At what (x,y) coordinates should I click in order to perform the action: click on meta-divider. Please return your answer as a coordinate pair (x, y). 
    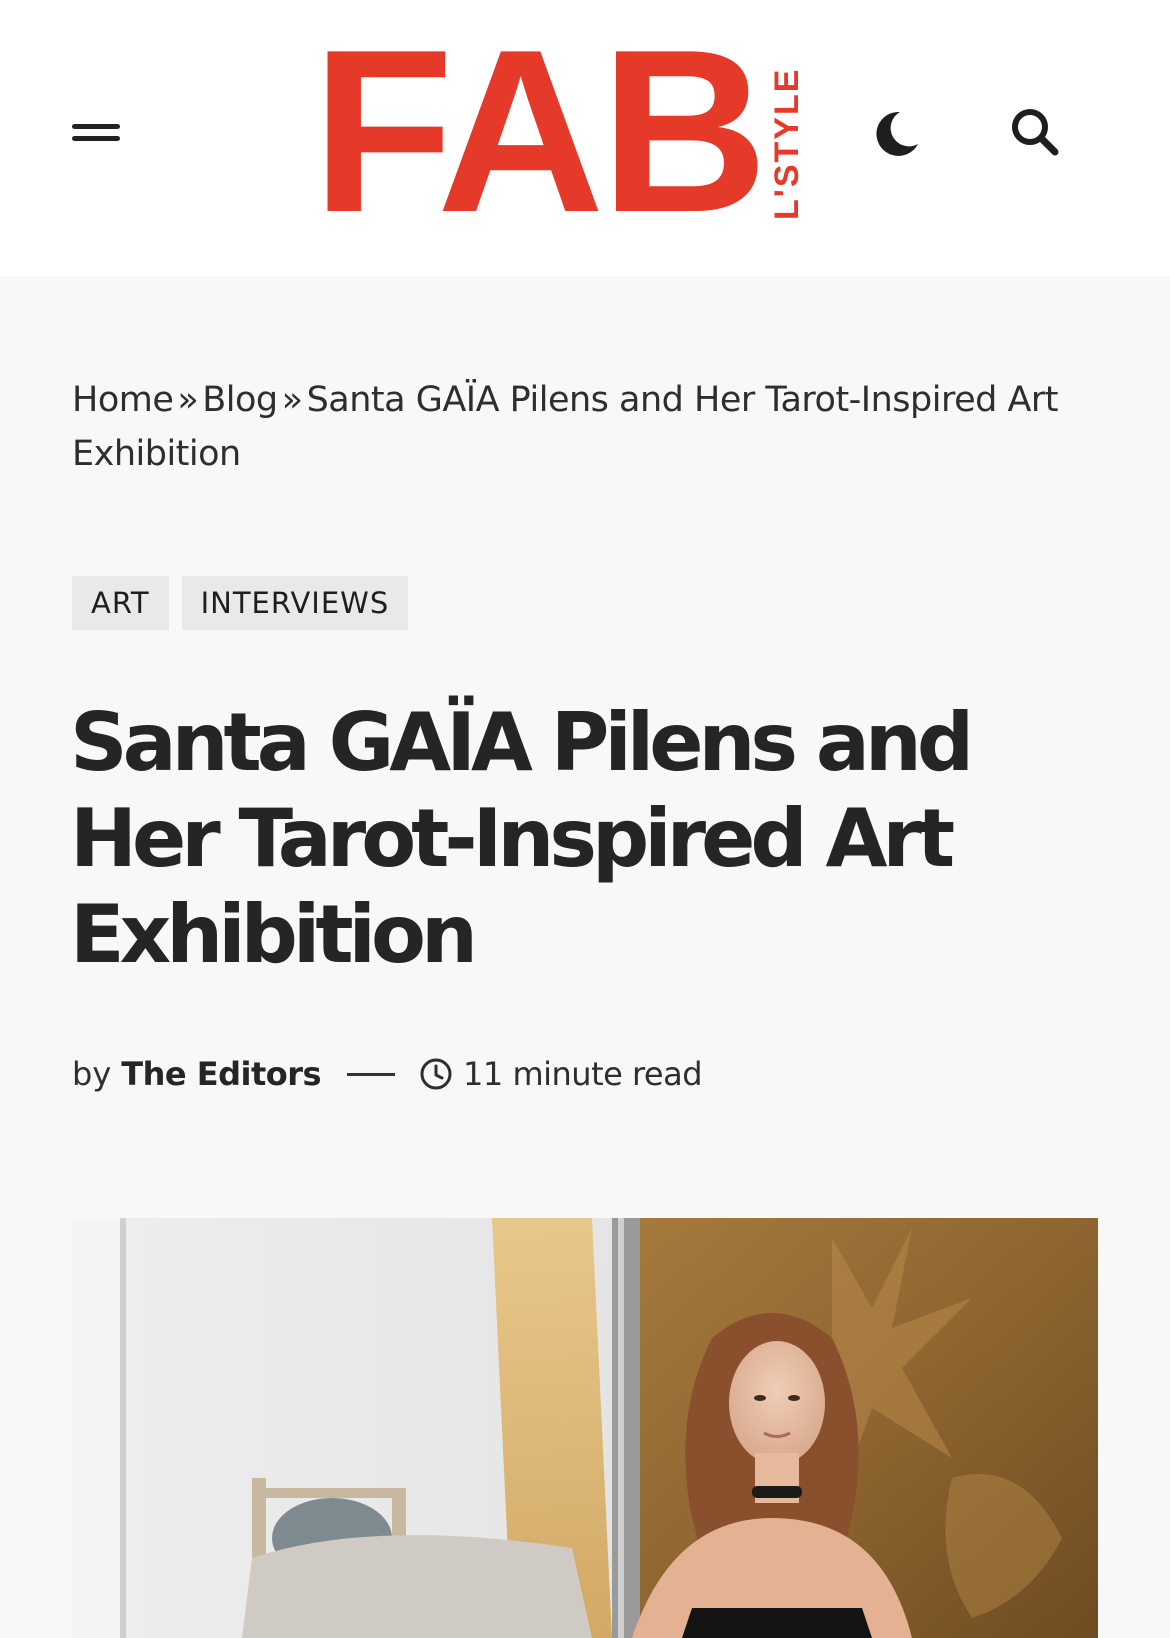
    Looking at the image, I should click on (371, 1074).